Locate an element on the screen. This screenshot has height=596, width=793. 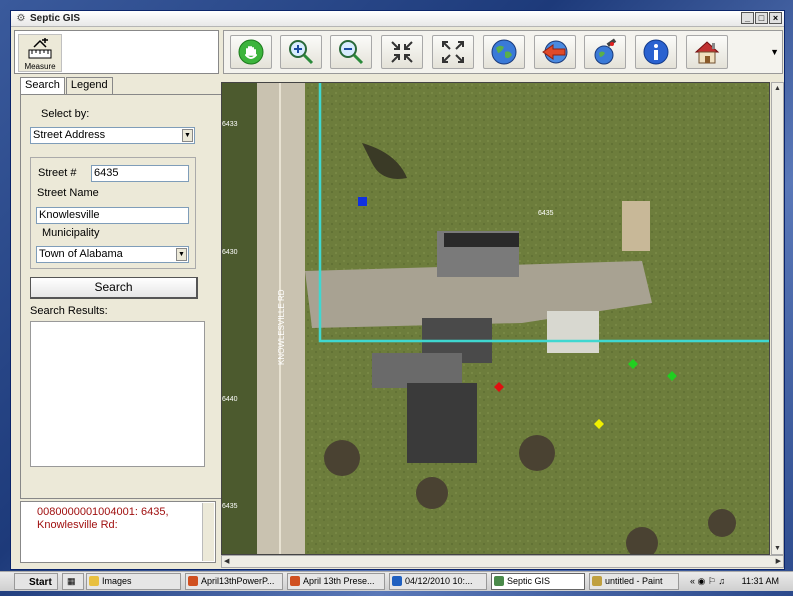
full-extent-icon is located at coordinates (453, 52).